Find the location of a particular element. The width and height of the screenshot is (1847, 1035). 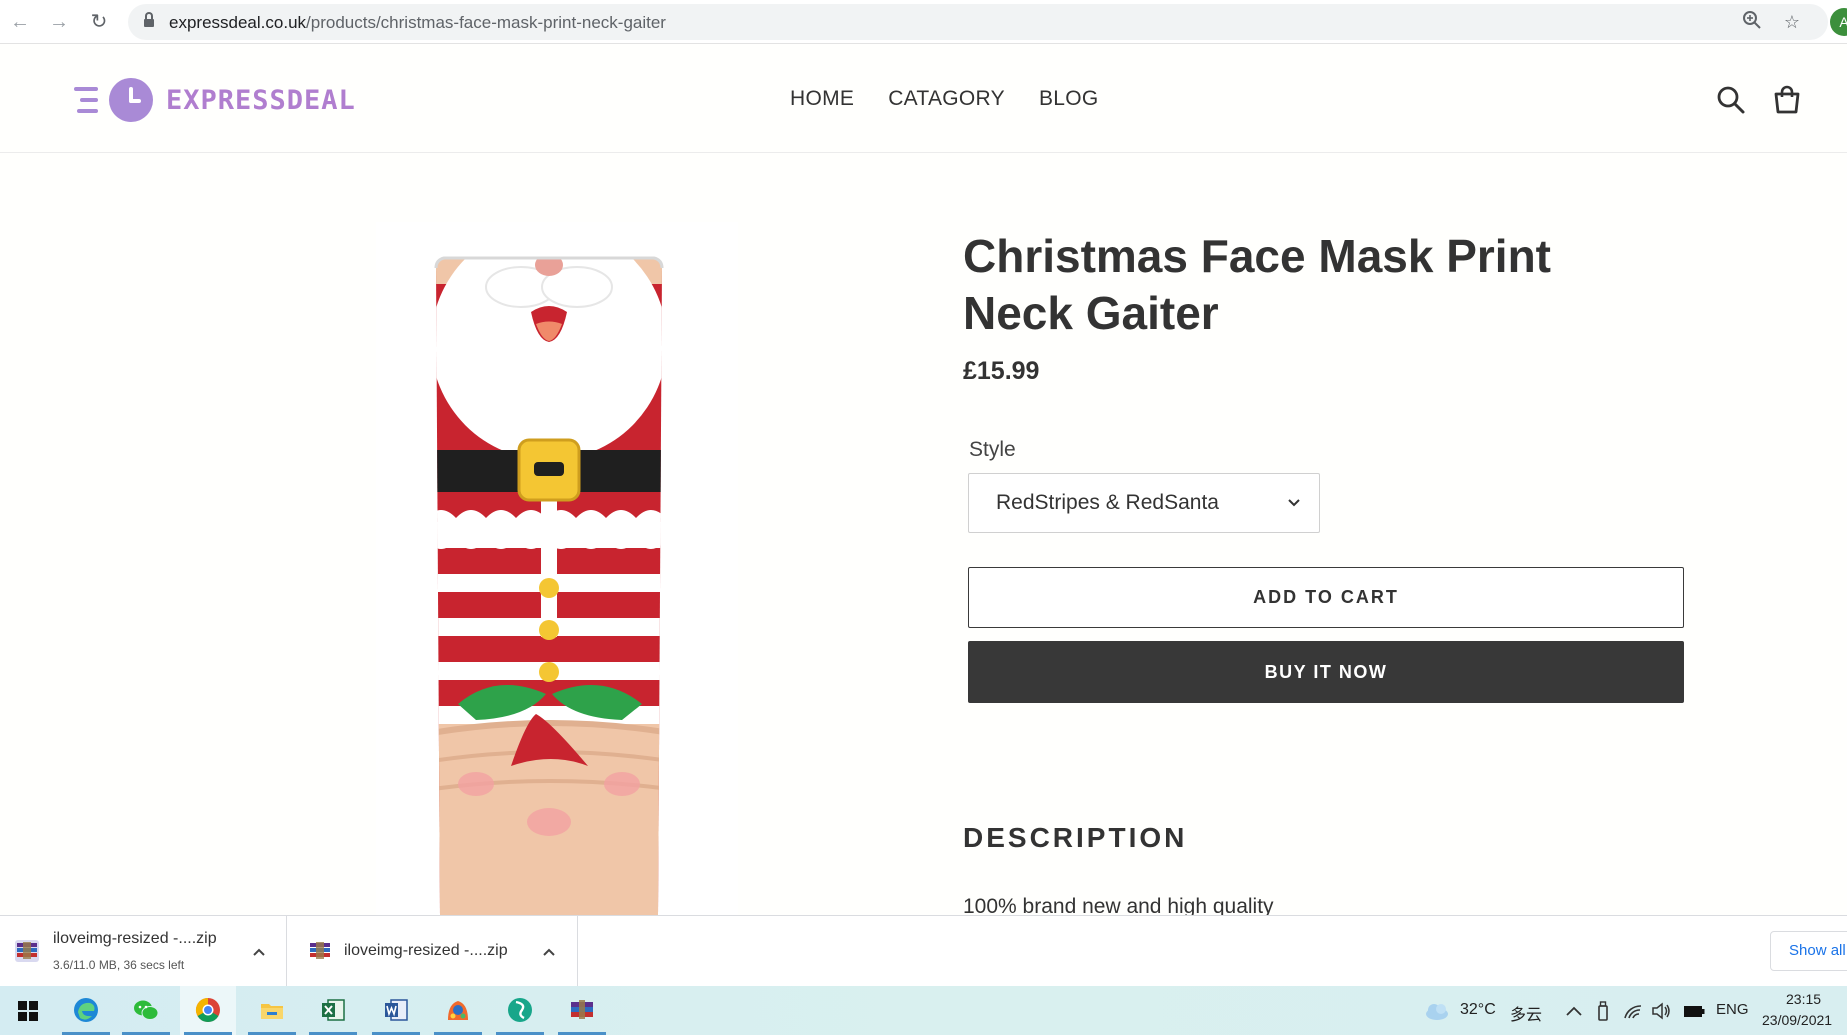

windows-logo-icon is located at coordinates (28, 1010).